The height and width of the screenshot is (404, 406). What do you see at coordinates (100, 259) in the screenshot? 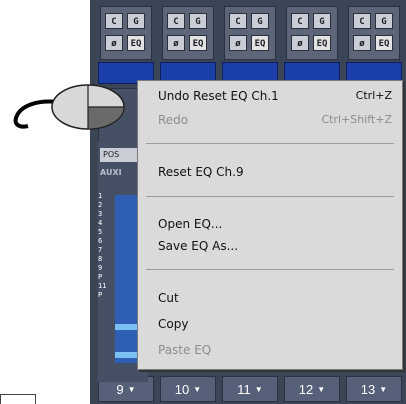
I see `aux-number: 8` at bounding box center [100, 259].